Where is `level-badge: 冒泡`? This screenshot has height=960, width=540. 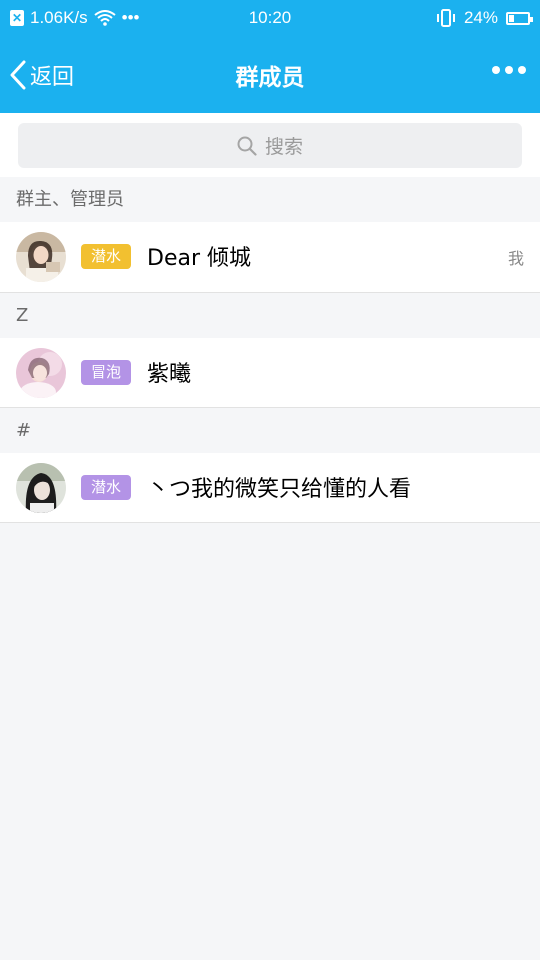
level-badge: 冒泡 is located at coordinates (106, 372).